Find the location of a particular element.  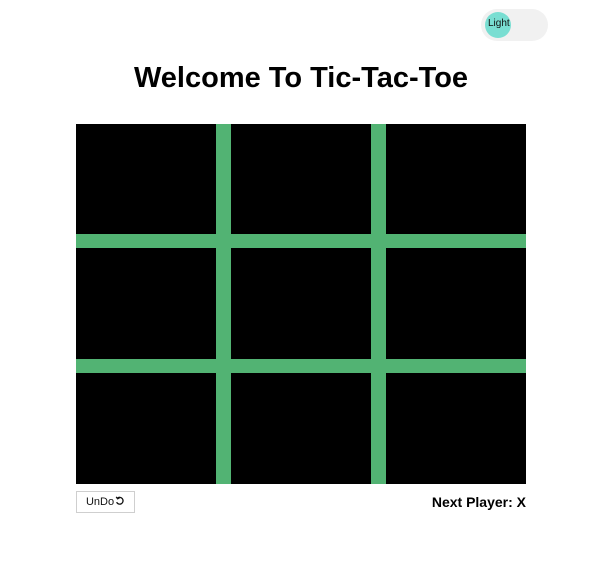

undo-button-label: UnDo is located at coordinates (100, 502).